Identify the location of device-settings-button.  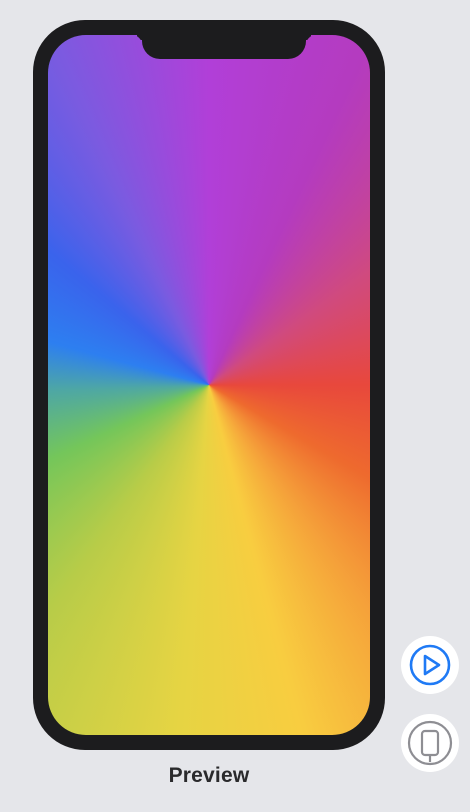
(430, 743).